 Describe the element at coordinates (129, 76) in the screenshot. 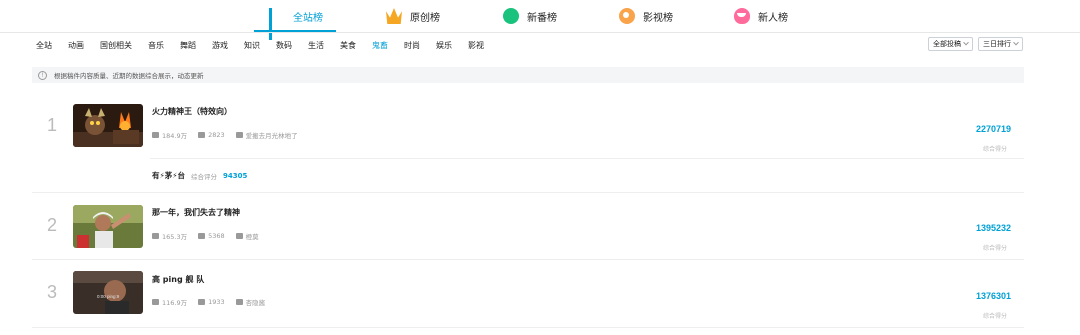

I see `notice-text: 根据稿件内容质量、近期的数据综合展示，动态更新` at that location.